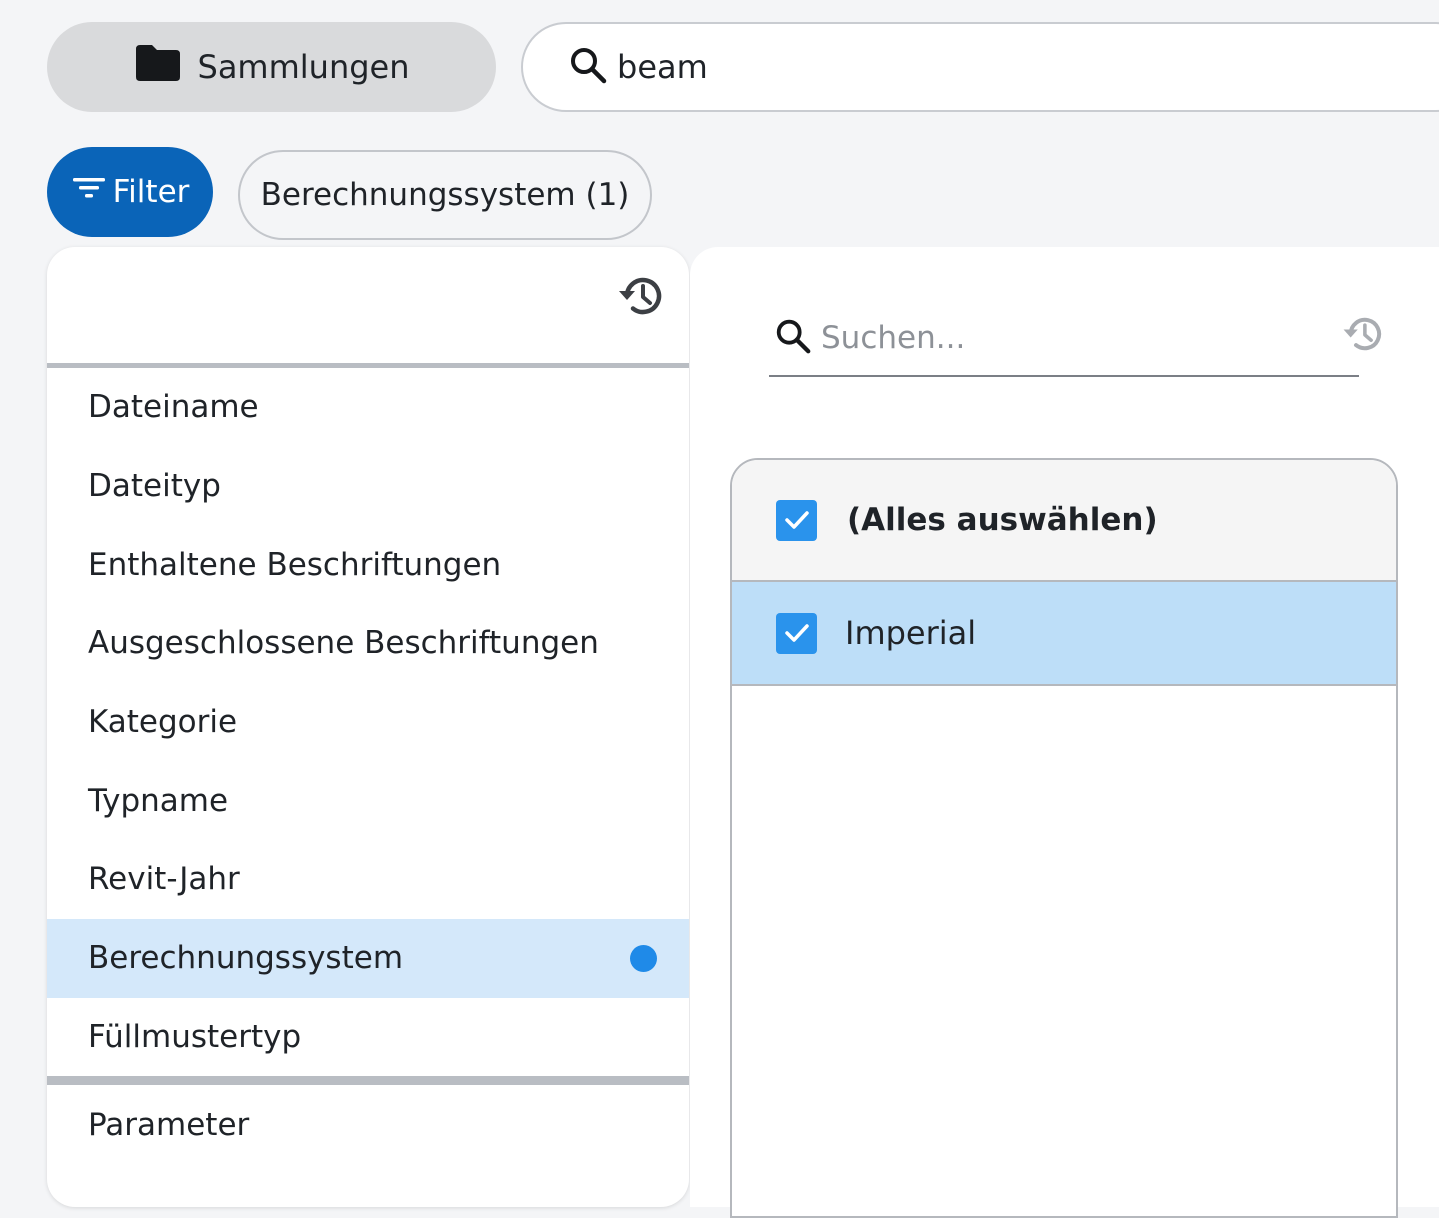 This screenshot has height=1218, width=1439. I want to click on value-search-field, so click(1064, 339).